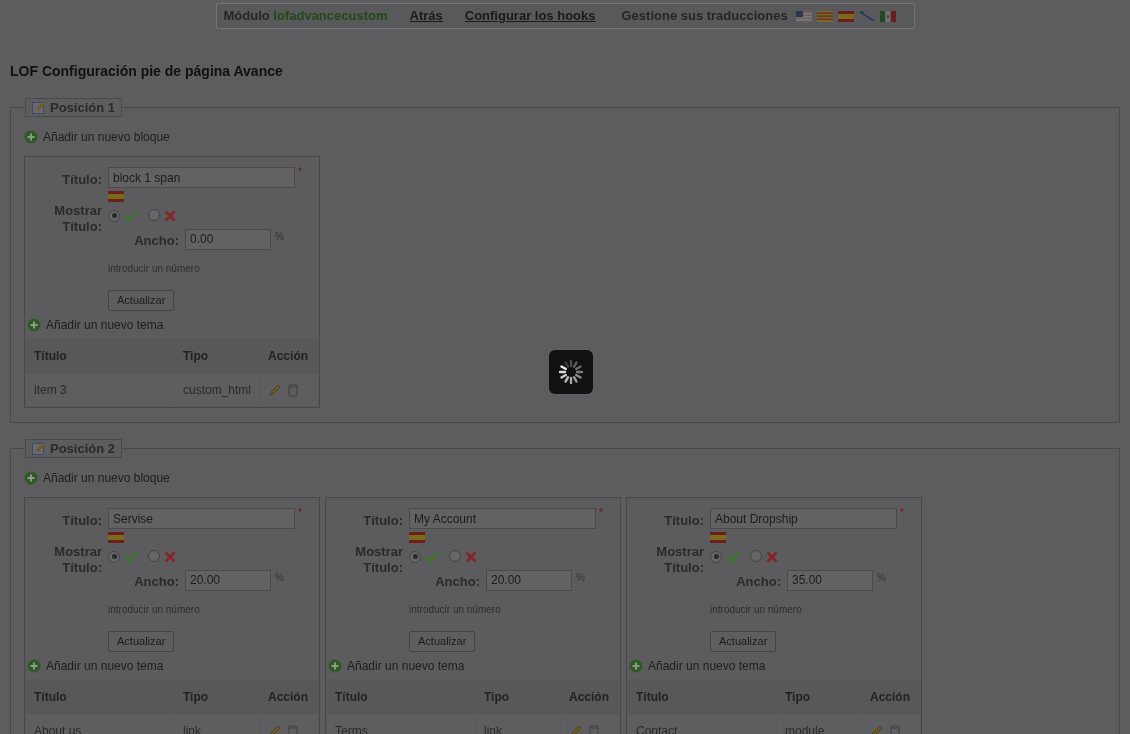  I want to click on width-input: 35.00, so click(830, 580).